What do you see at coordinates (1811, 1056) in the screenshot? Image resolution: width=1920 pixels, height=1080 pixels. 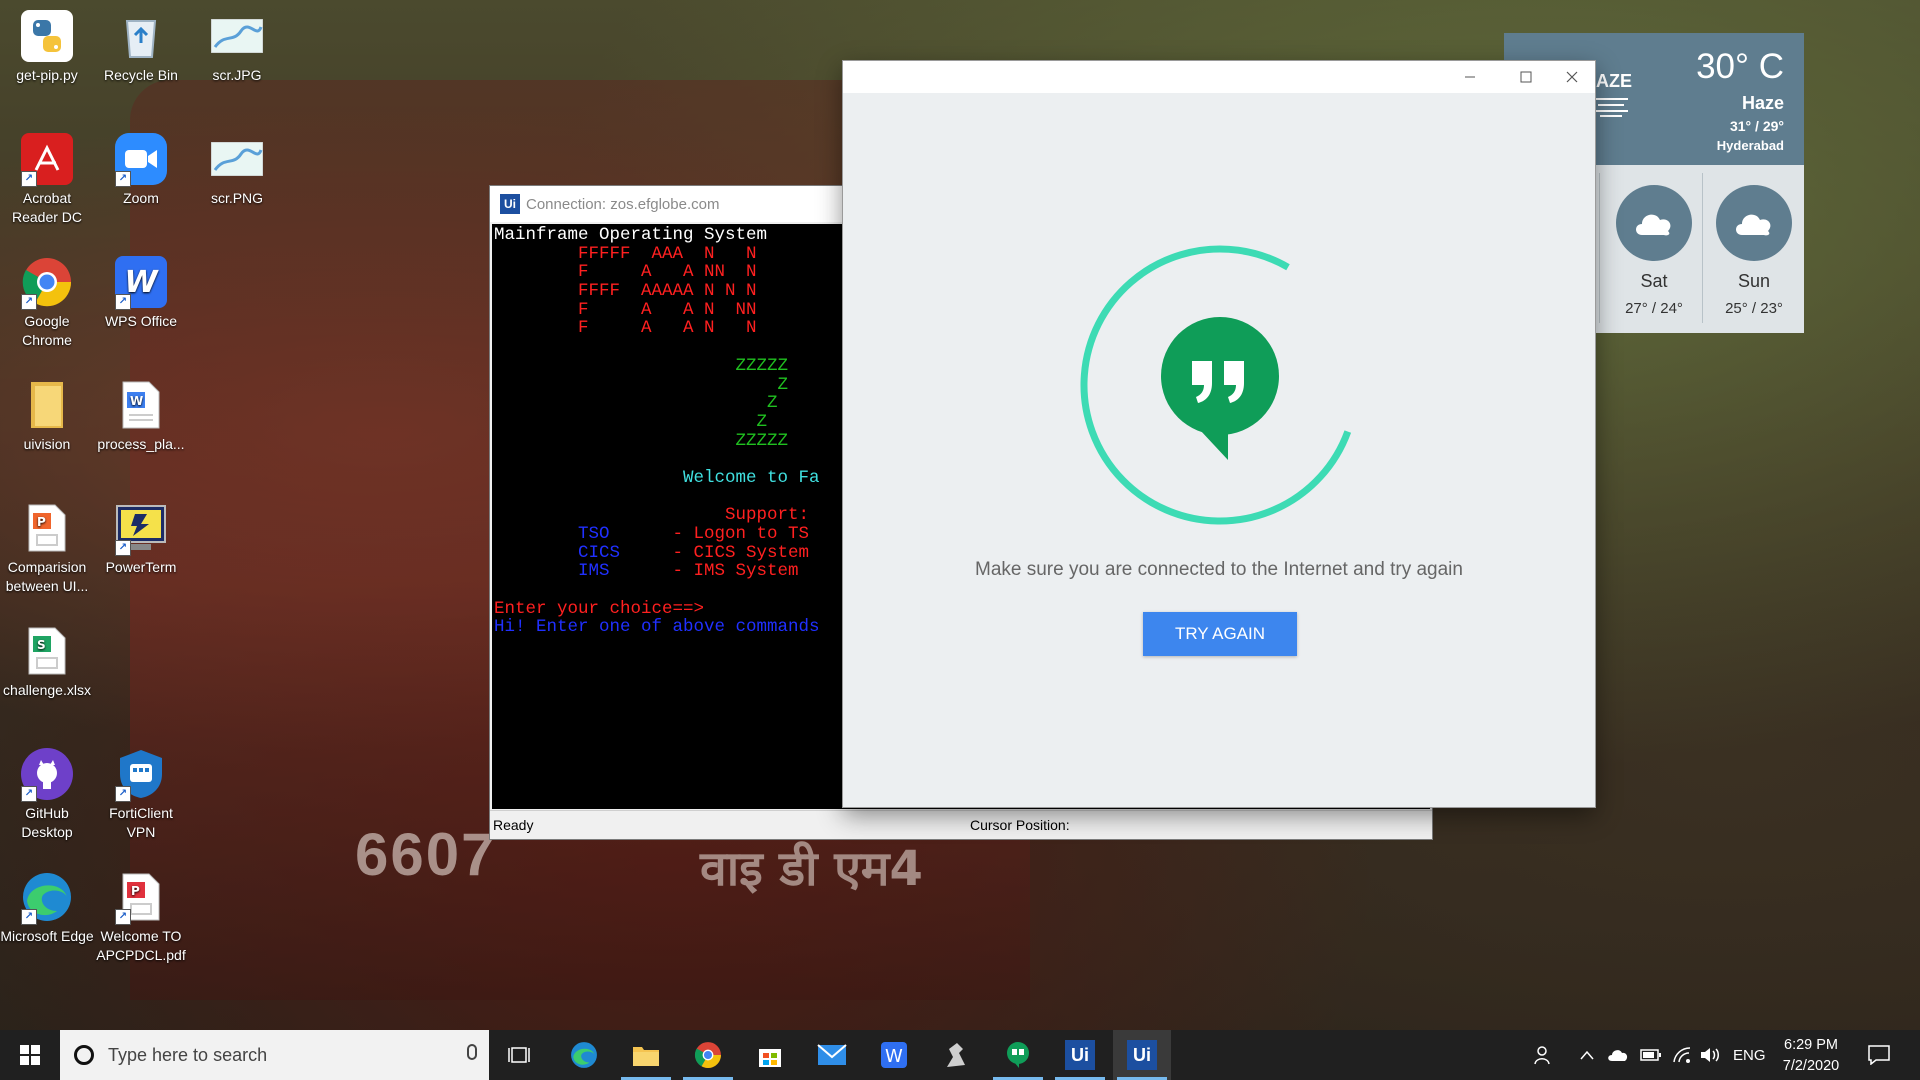 I see `taskbar-clock: 6:29 PM 7/2/2020` at bounding box center [1811, 1056].